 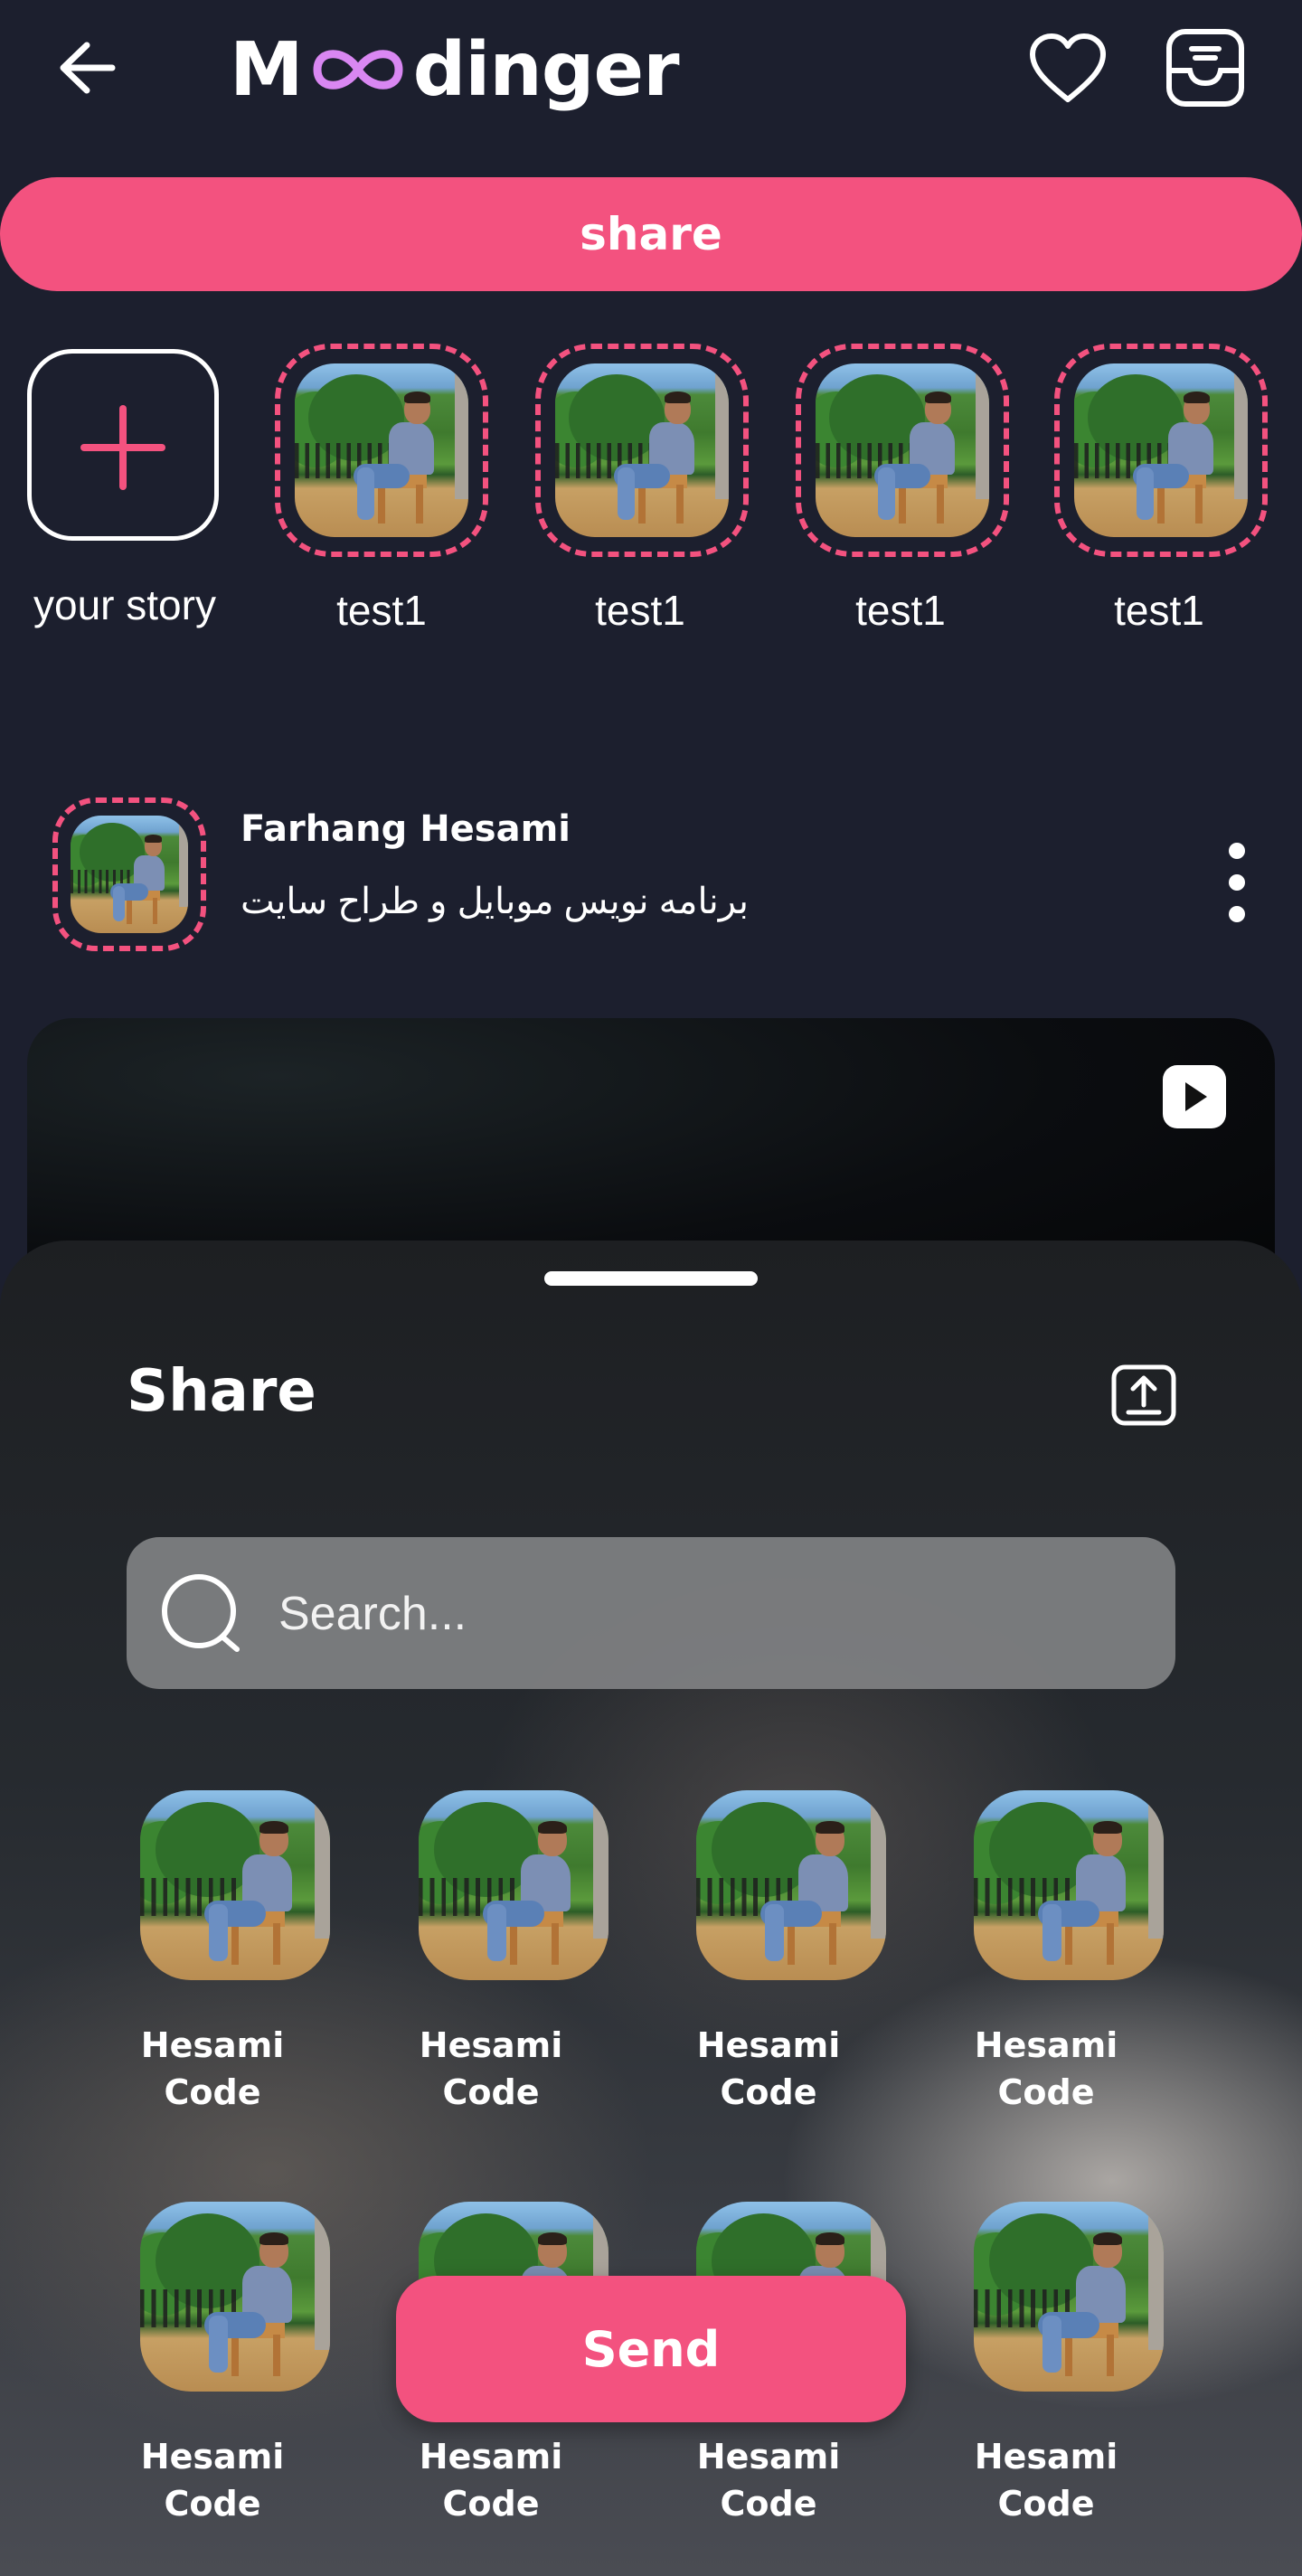 What do you see at coordinates (406, 829) in the screenshot?
I see `post-author-name: Farhang Hesami` at bounding box center [406, 829].